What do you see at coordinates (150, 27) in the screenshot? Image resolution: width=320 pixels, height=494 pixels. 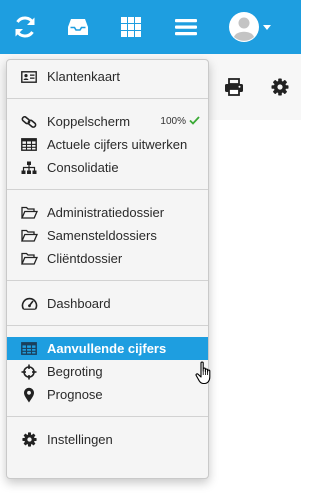 I see `top-navbar` at bounding box center [150, 27].